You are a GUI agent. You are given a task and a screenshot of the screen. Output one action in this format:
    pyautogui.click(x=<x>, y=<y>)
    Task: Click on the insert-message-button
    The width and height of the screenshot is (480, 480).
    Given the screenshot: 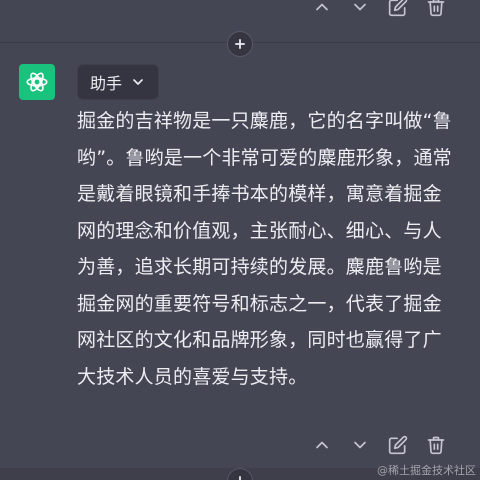 What is the action you would take?
    pyautogui.click(x=240, y=44)
    